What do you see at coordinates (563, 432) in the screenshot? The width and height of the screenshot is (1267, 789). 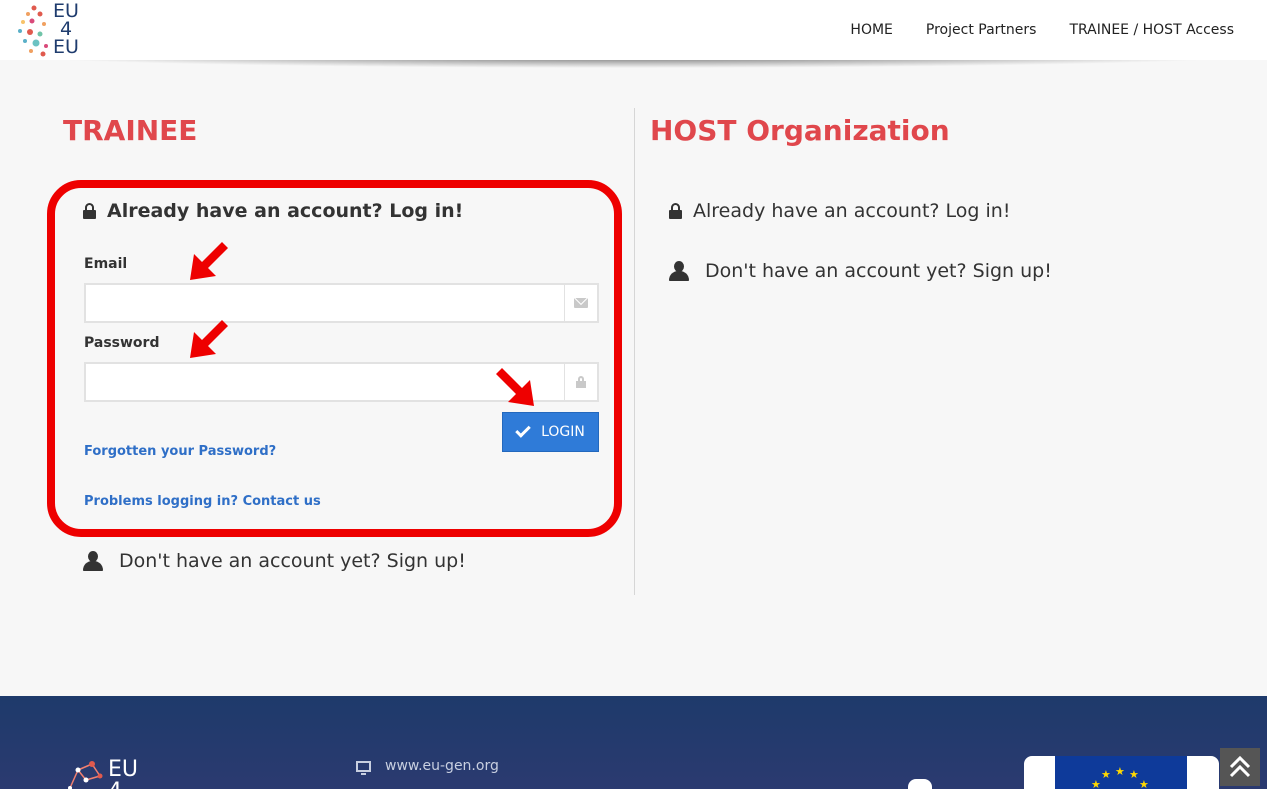 I see `login-button-label: LOGIN` at bounding box center [563, 432].